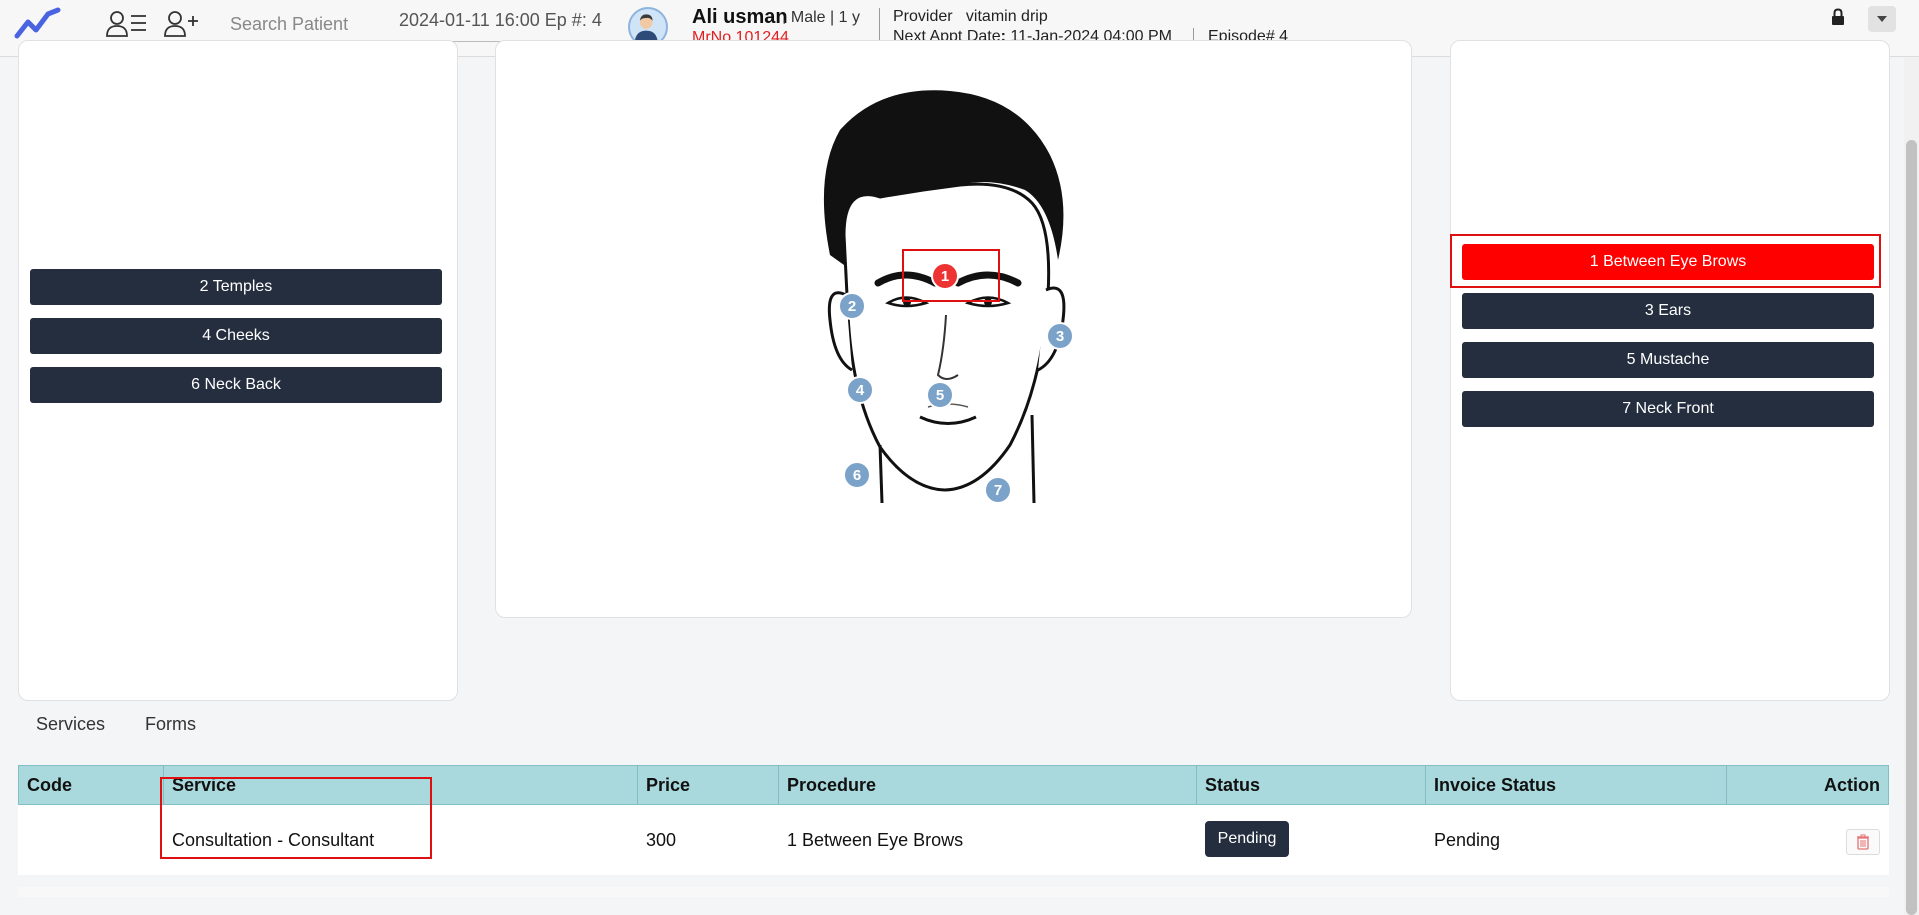 This screenshot has height=915, width=1919. Describe the element at coordinates (852, 306) in the screenshot. I see `marker-temples: 2` at that location.